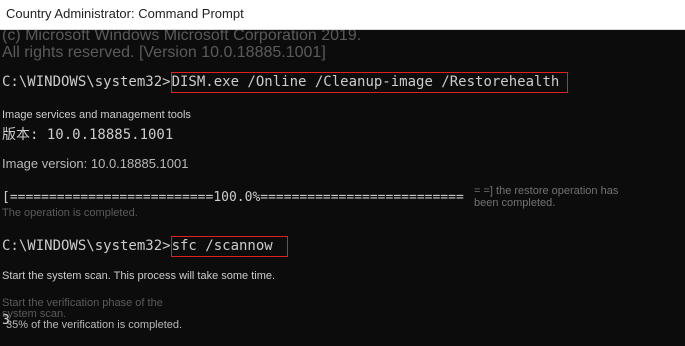 The height and width of the screenshot is (346, 685). I want to click on version-cn-line: 版本: 10.0.18885.1001, so click(88, 135).